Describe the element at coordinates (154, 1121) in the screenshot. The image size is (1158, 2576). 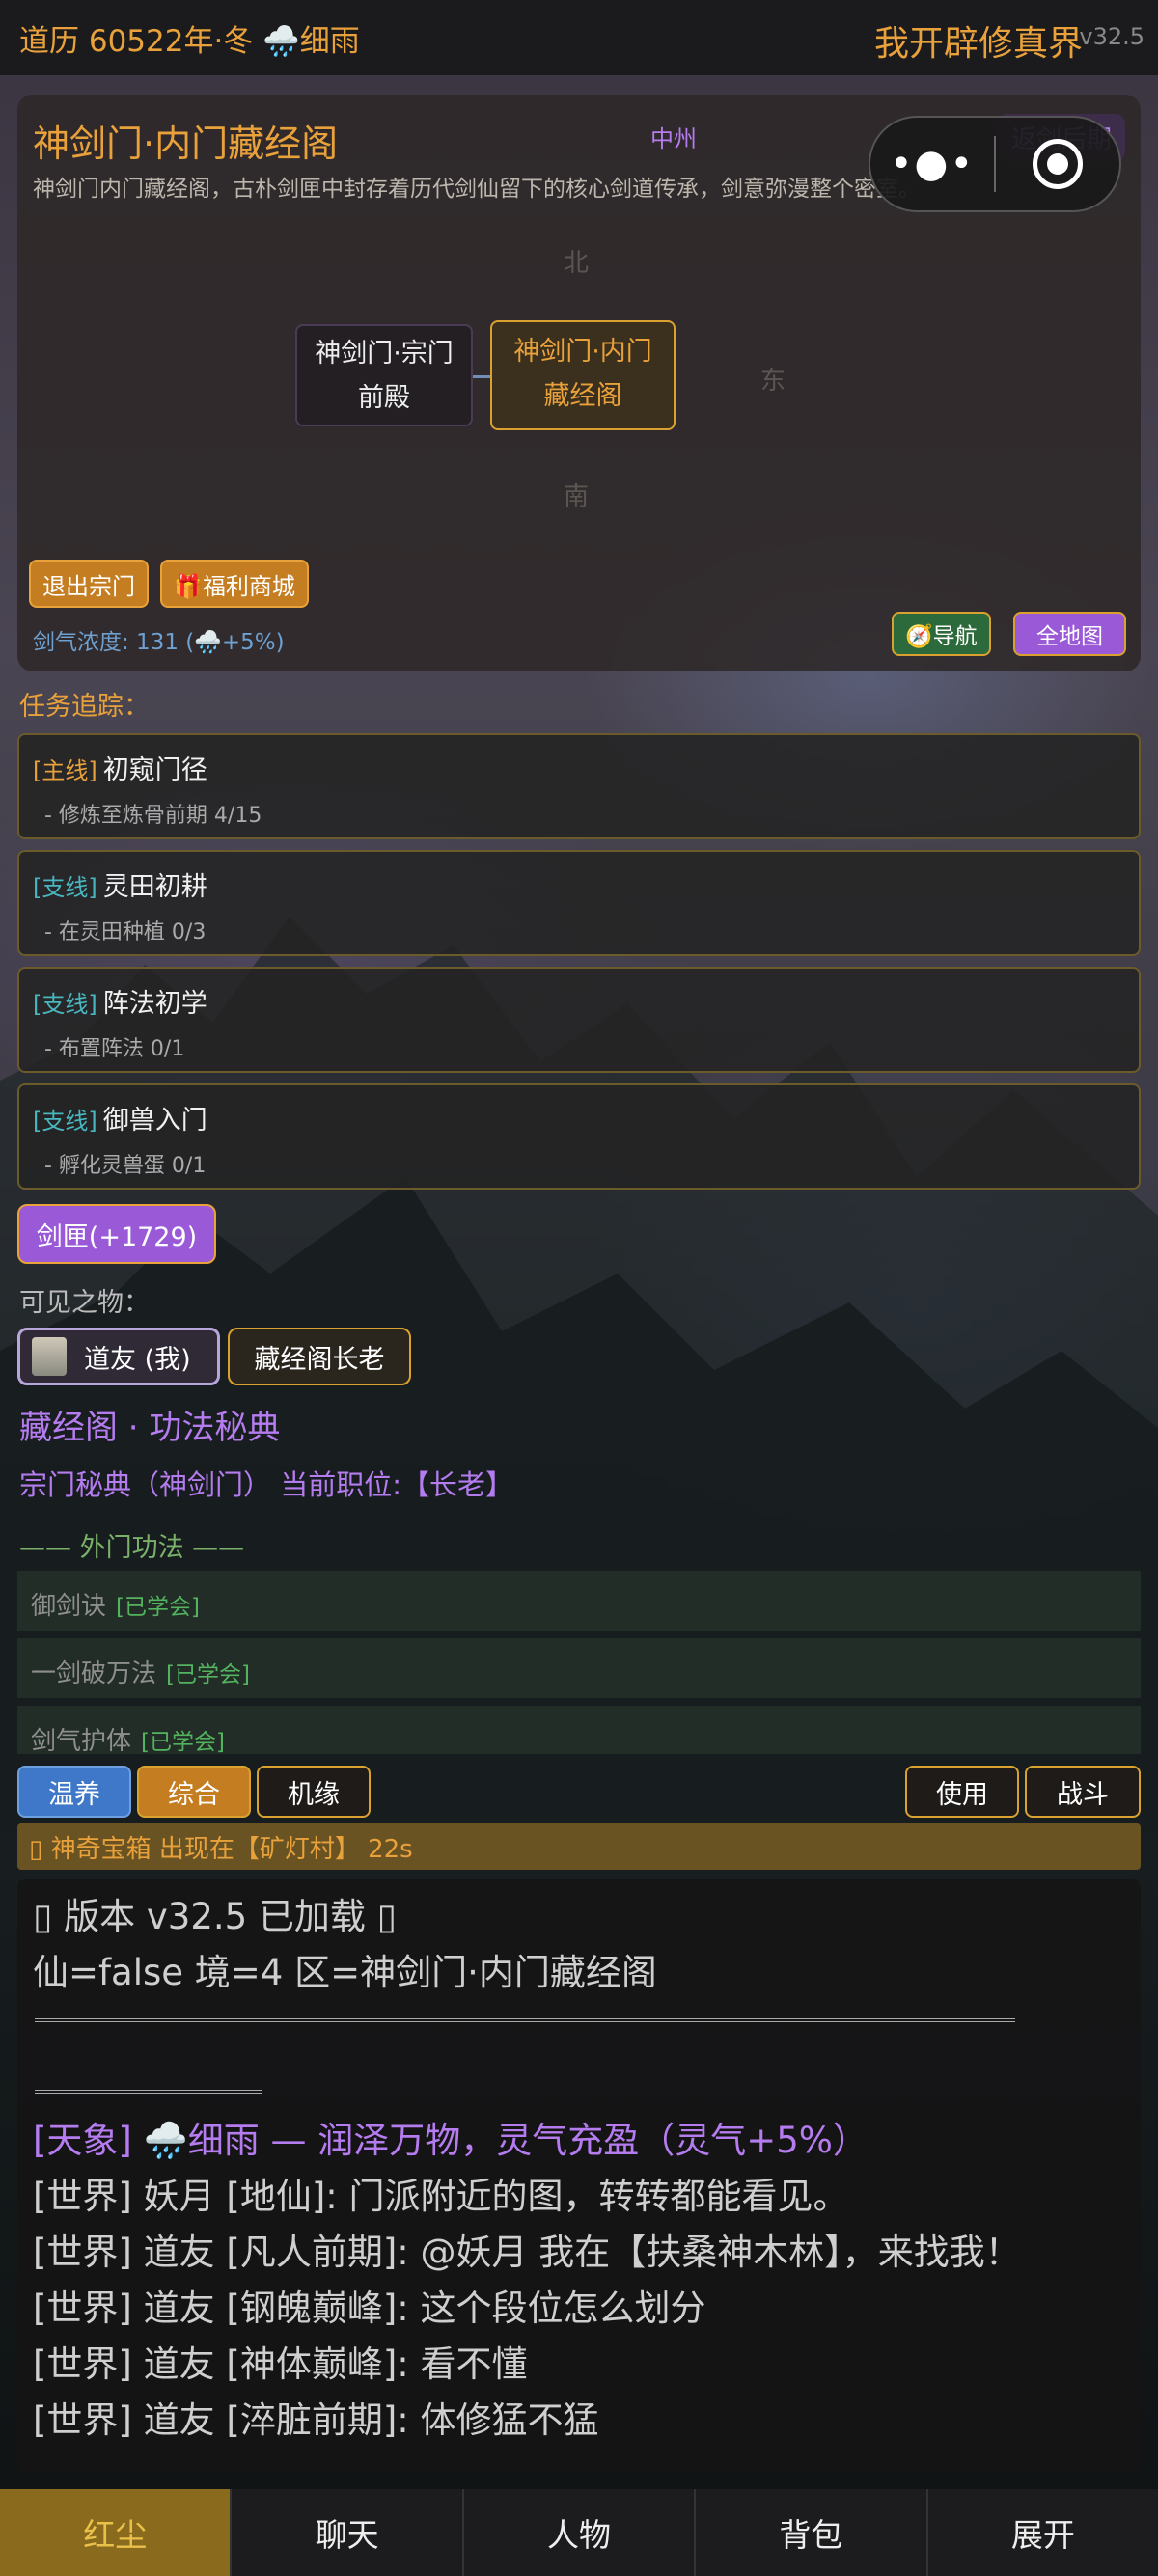
I see `quest-title: 御兽入门` at that location.